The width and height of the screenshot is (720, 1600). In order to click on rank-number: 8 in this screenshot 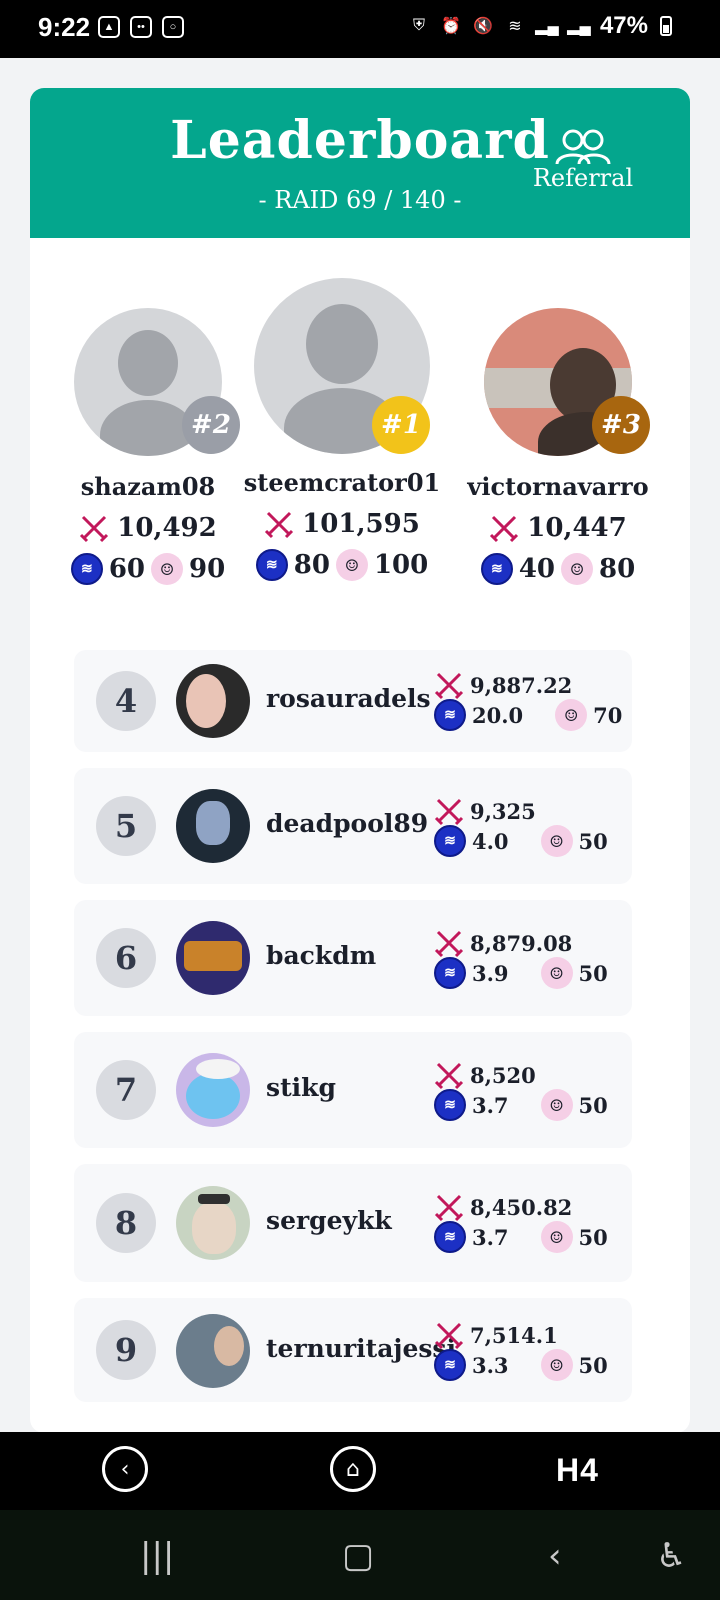, I will do `click(126, 1223)`.